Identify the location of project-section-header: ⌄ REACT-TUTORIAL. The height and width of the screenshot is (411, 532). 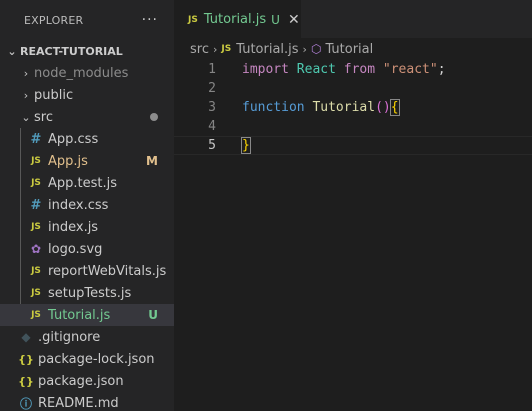
(87, 51).